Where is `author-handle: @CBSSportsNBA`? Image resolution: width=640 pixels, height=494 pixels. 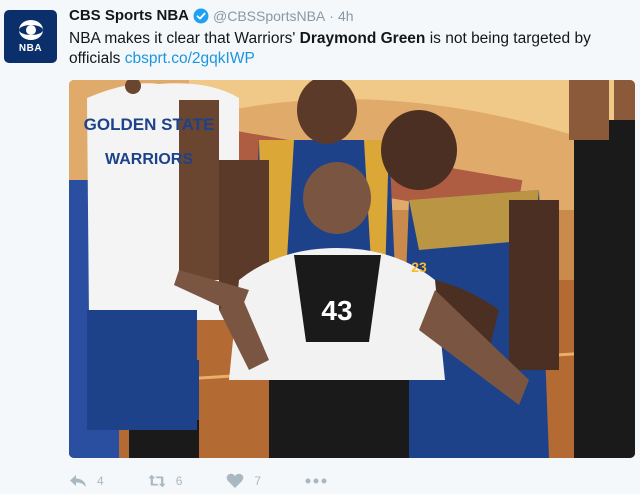
author-handle: @CBSSportsNBA is located at coordinates (269, 16).